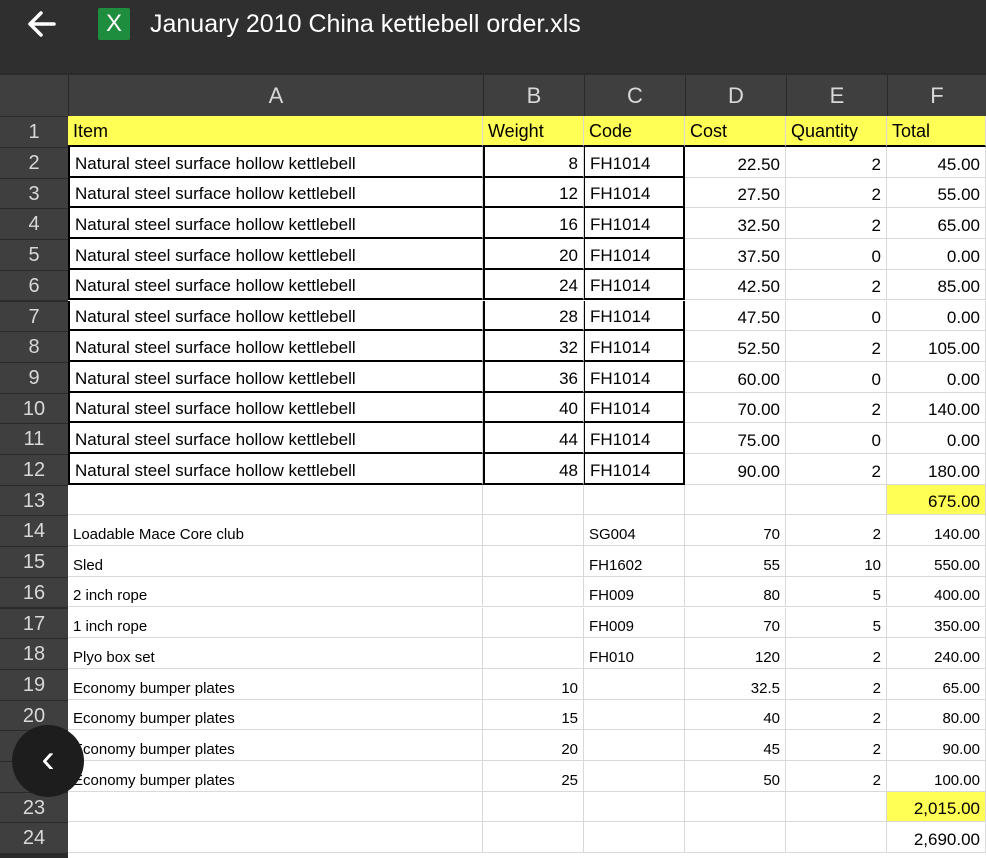 Image resolution: width=986 pixels, height=858 pixels. What do you see at coordinates (634, 531) in the screenshot?
I see `cell-code: SG004` at bounding box center [634, 531].